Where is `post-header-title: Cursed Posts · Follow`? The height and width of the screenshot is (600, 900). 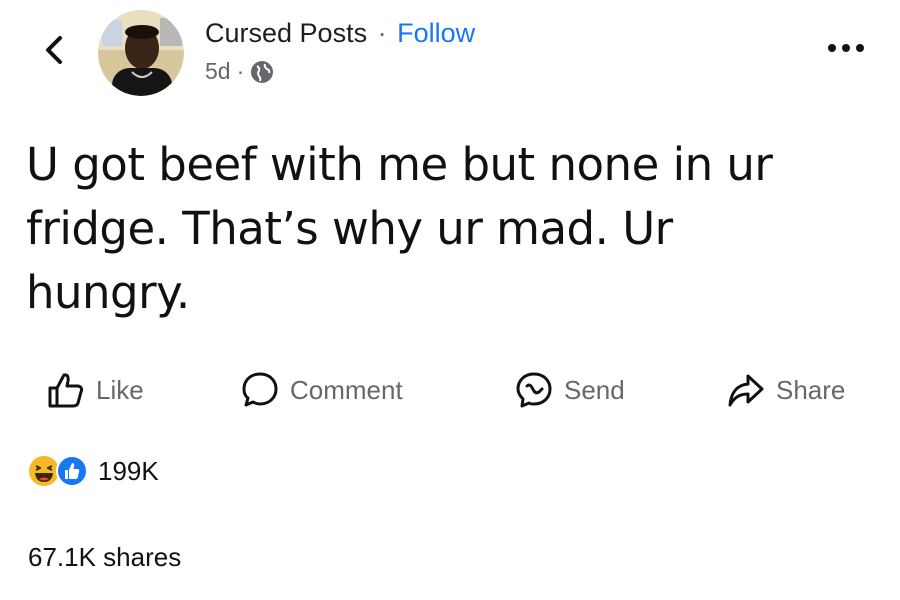
post-header-title: Cursed Posts · Follow is located at coordinates (340, 33).